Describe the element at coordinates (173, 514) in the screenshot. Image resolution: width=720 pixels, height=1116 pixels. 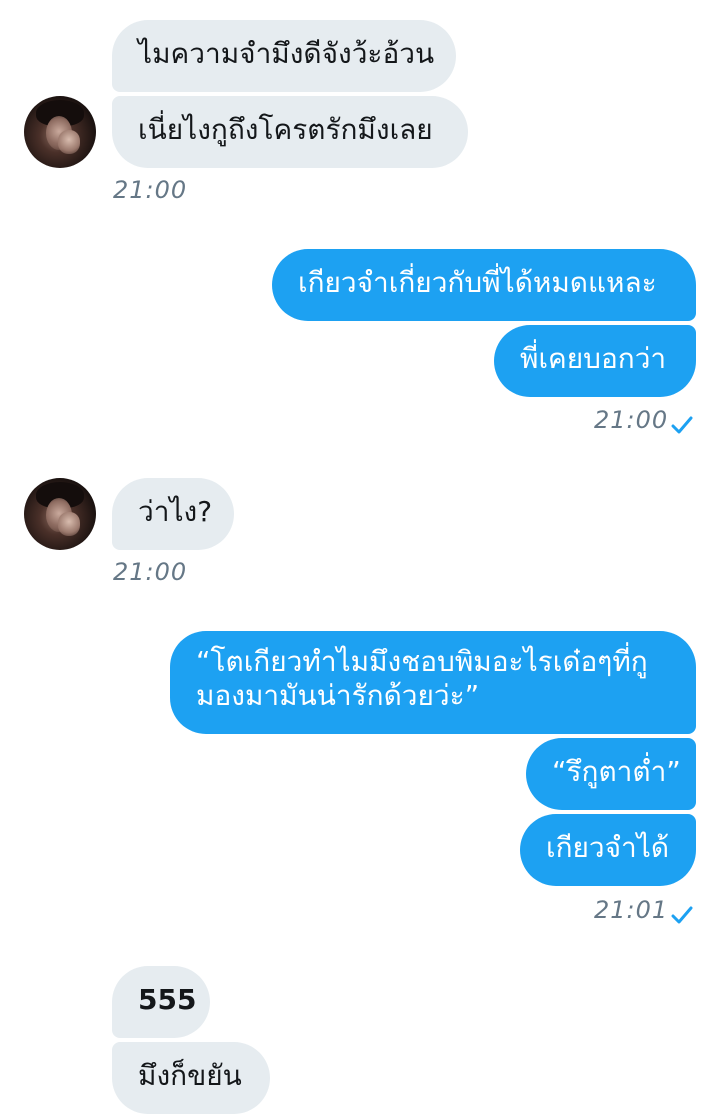
I see `incoming-message: ว่าไง?` at that location.